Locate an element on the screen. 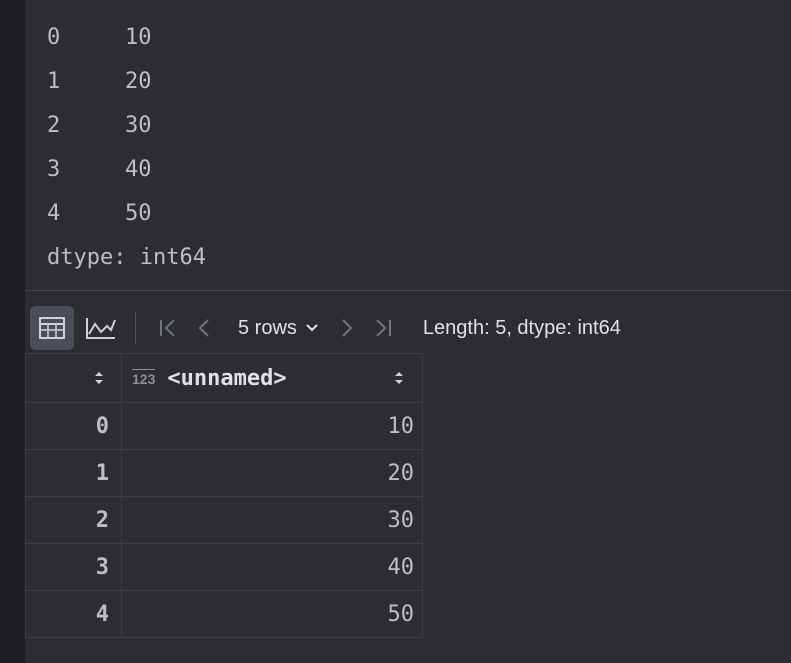 The height and width of the screenshot is (663, 791). row-index: 3 is located at coordinates (73, 567).